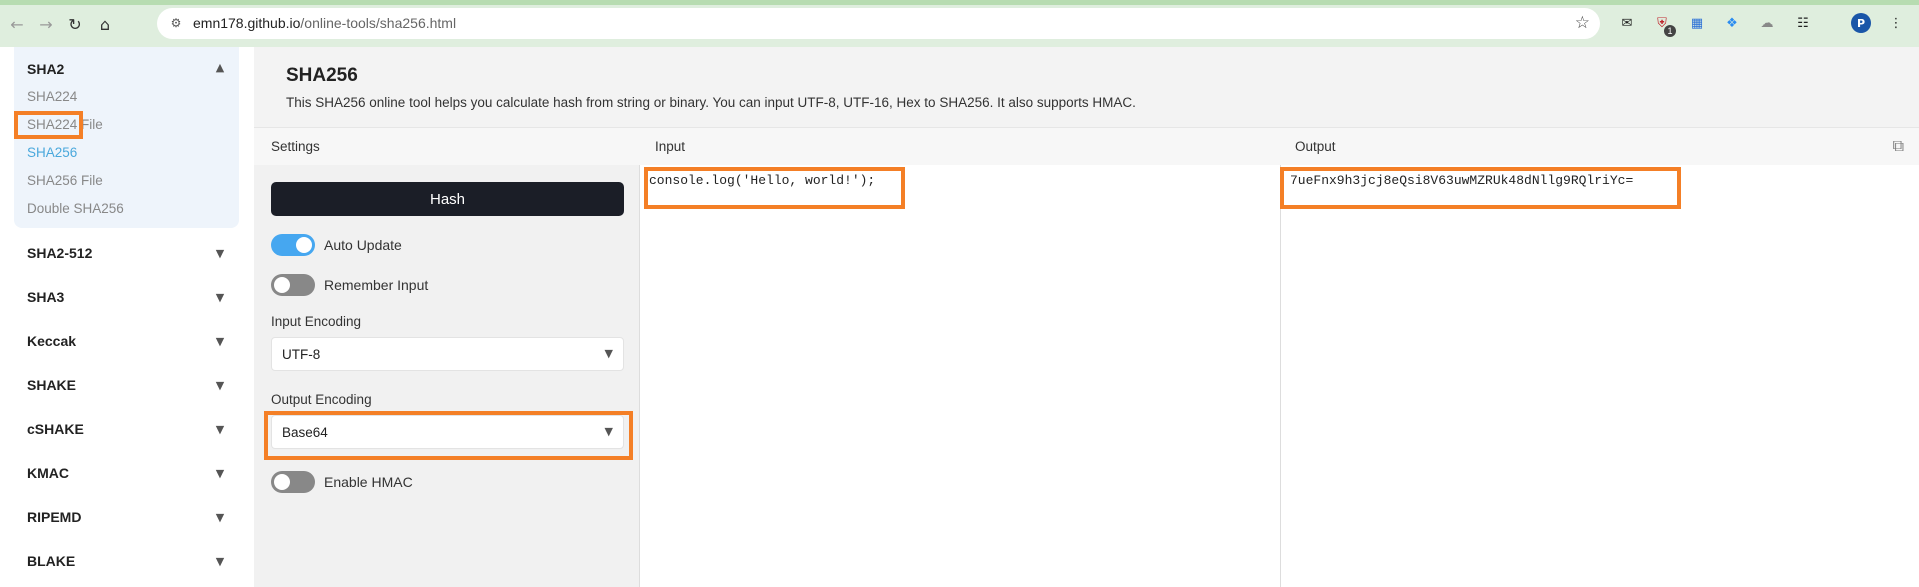  Describe the element at coordinates (48, 125) in the screenshot. I see `highlight-sidebar-sha256` at that location.